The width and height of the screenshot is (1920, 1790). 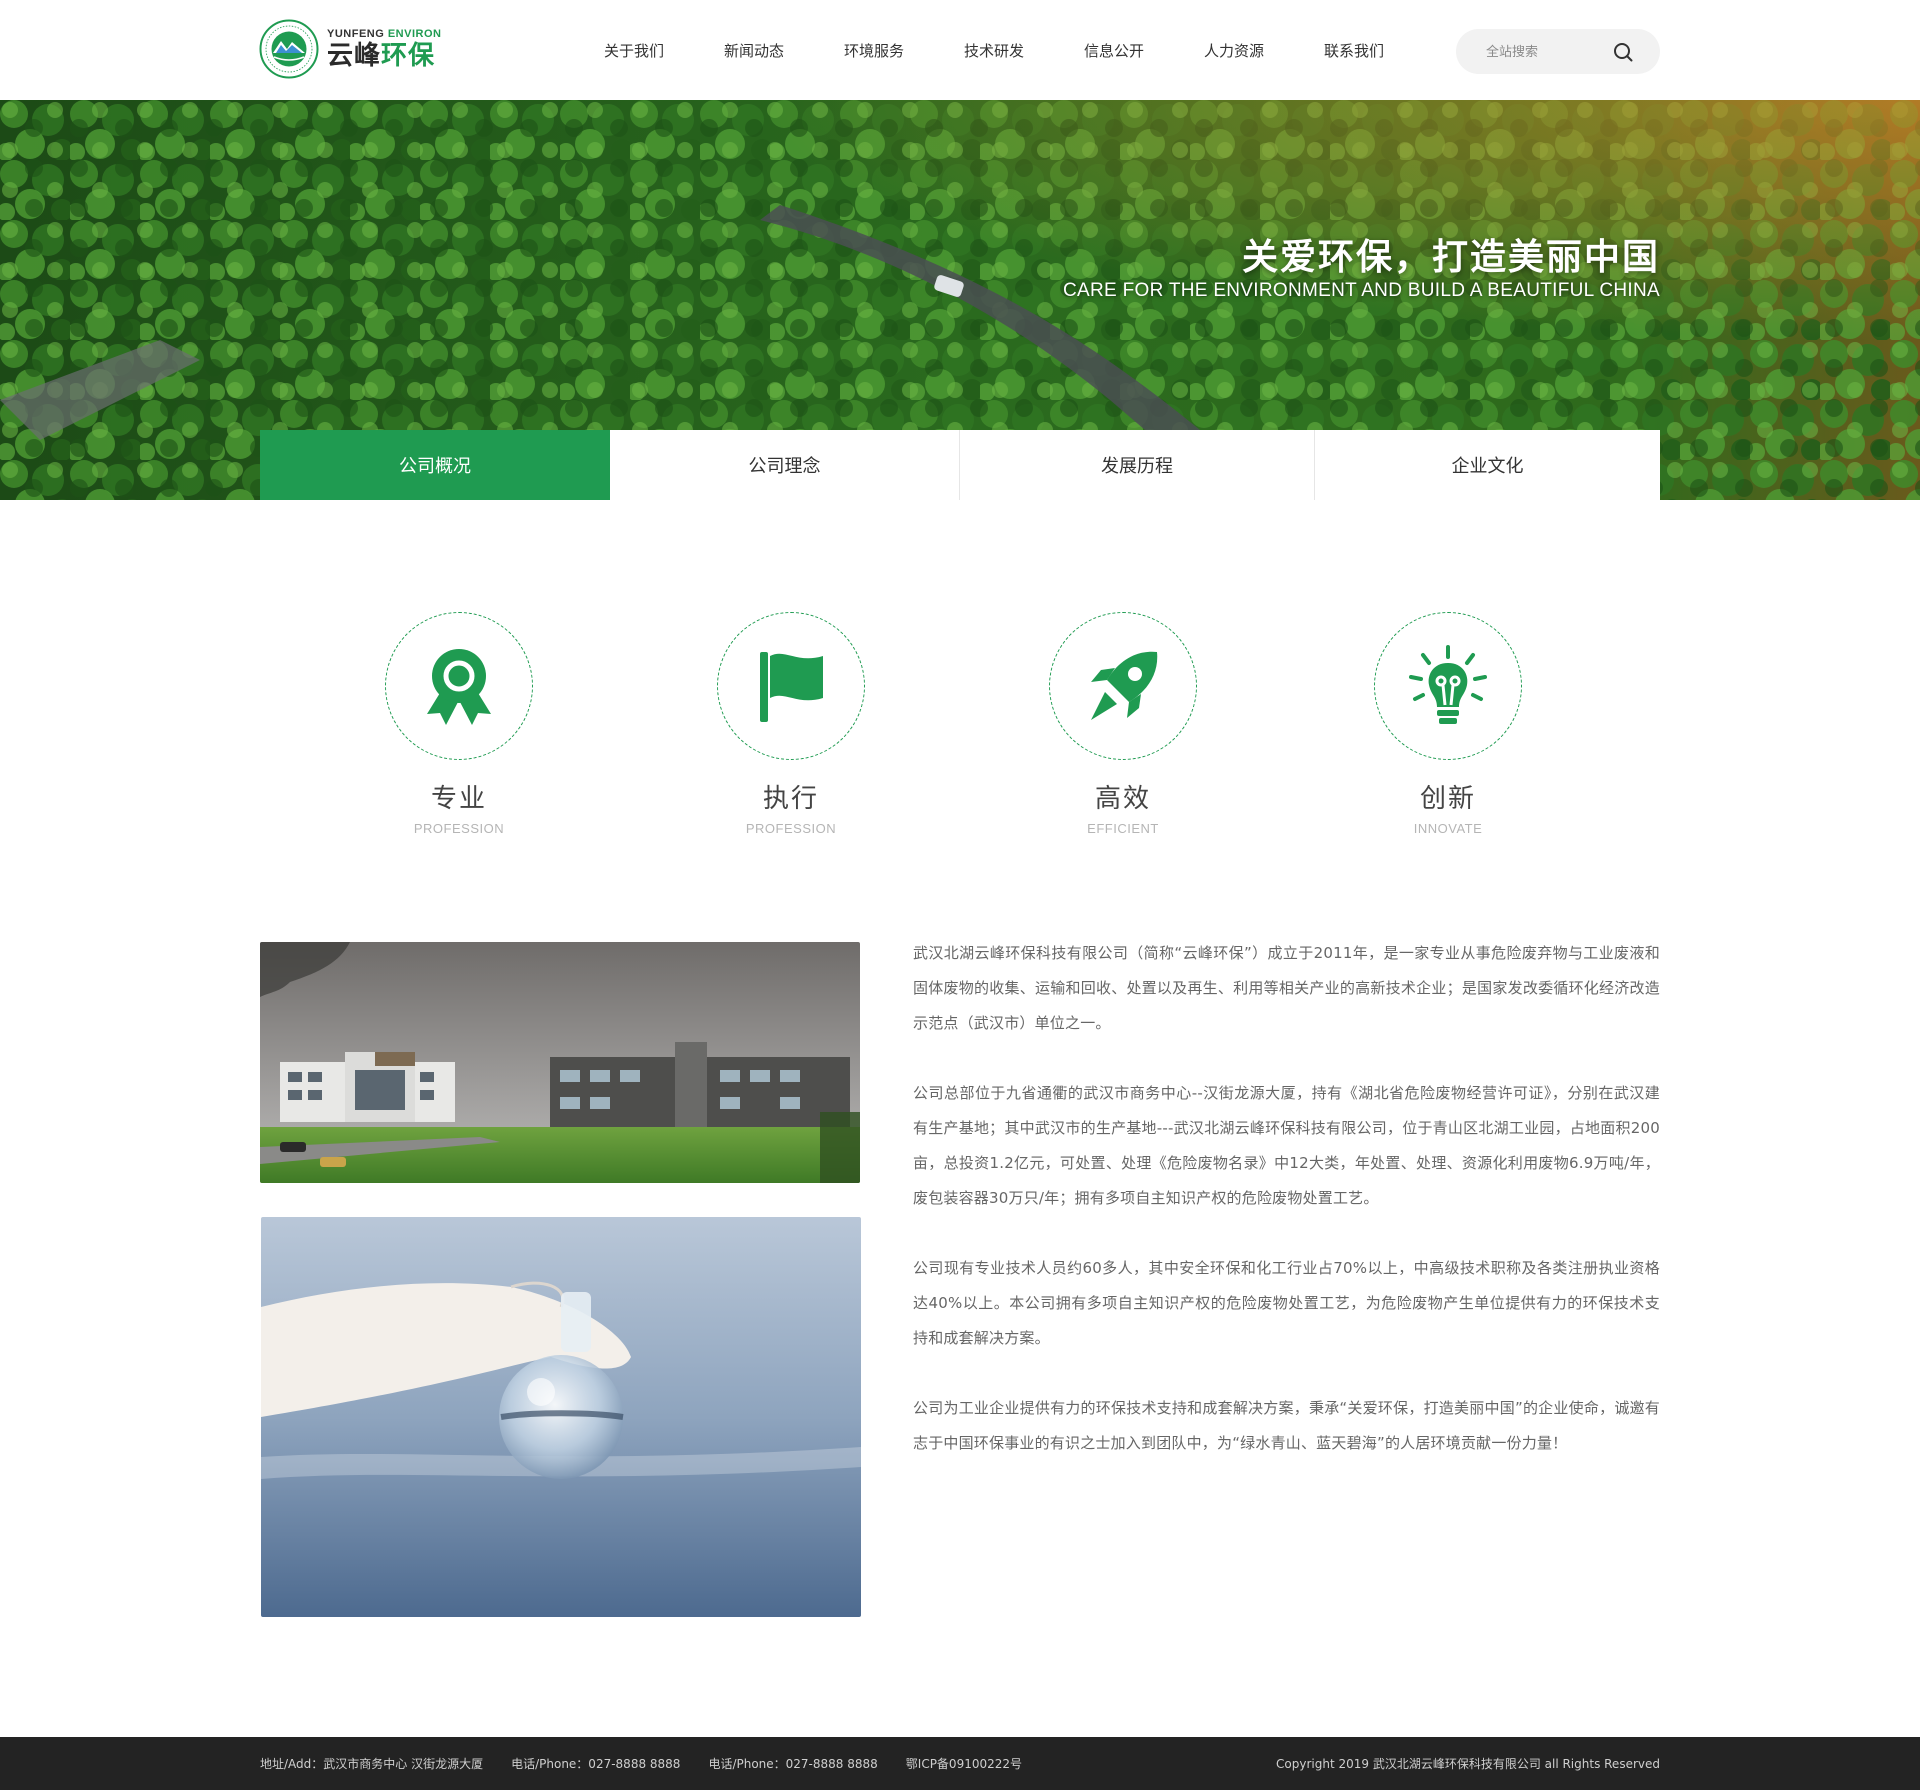 I want to click on nav-item-services: 环境服务, so click(x=874, y=50).